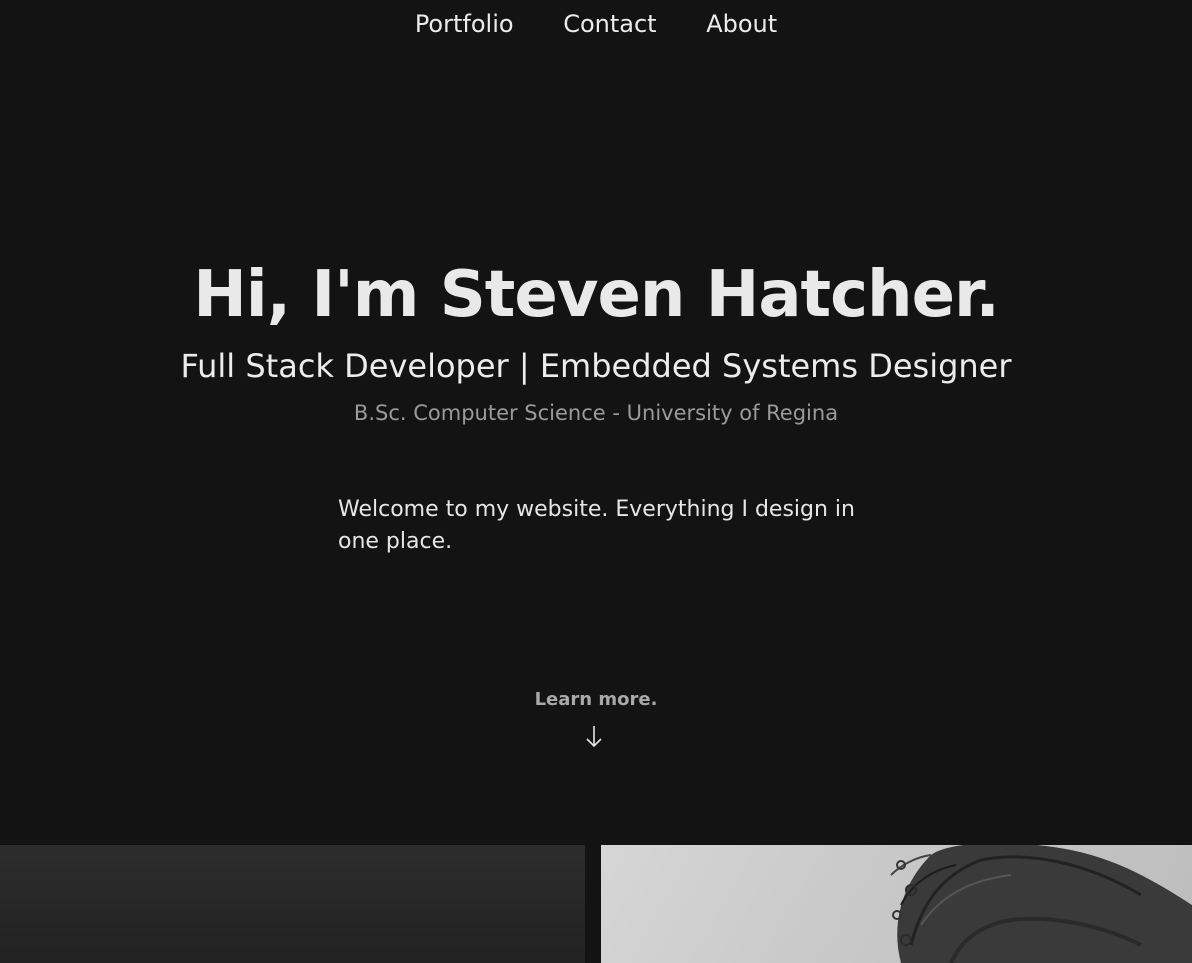  What do you see at coordinates (596, 295) in the screenshot?
I see `hero-title: Hi, I'm Steven Hatcher.` at bounding box center [596, 295].